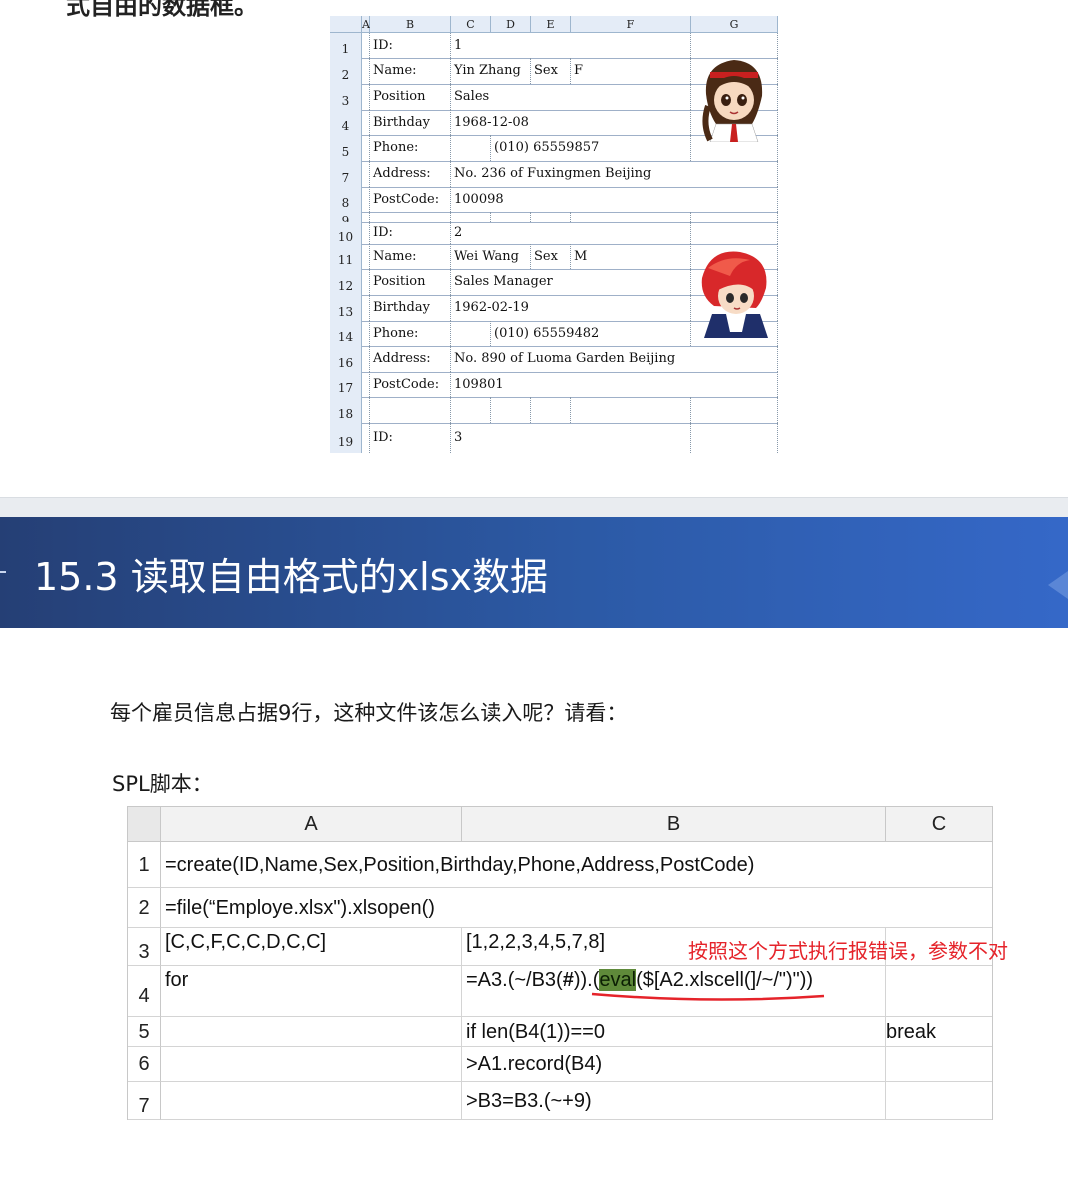  What do you see at coordinates (939, 991) in the screenshot?
I see `grid-cell-c4` at bounding box center [939, 991].